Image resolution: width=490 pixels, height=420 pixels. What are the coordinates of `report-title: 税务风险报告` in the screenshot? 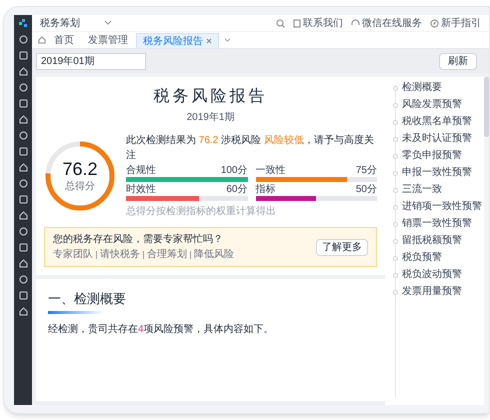 It's located at (211, 96).